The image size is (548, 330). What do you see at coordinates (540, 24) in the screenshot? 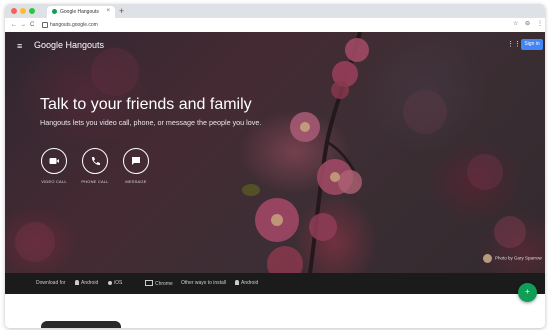
I see `browser-menu-icon: ⋮` at bounding box center [540, 24].